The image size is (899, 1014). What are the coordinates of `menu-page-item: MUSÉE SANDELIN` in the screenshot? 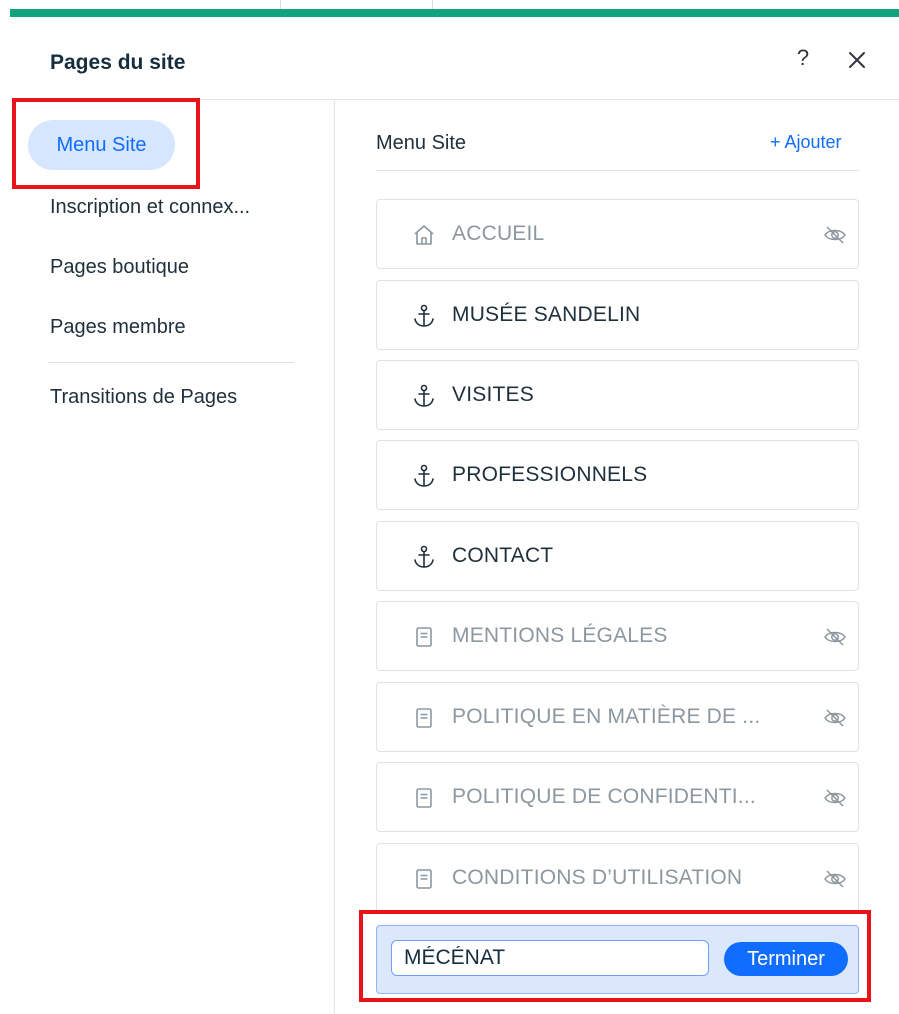 It's located at (617, 315).